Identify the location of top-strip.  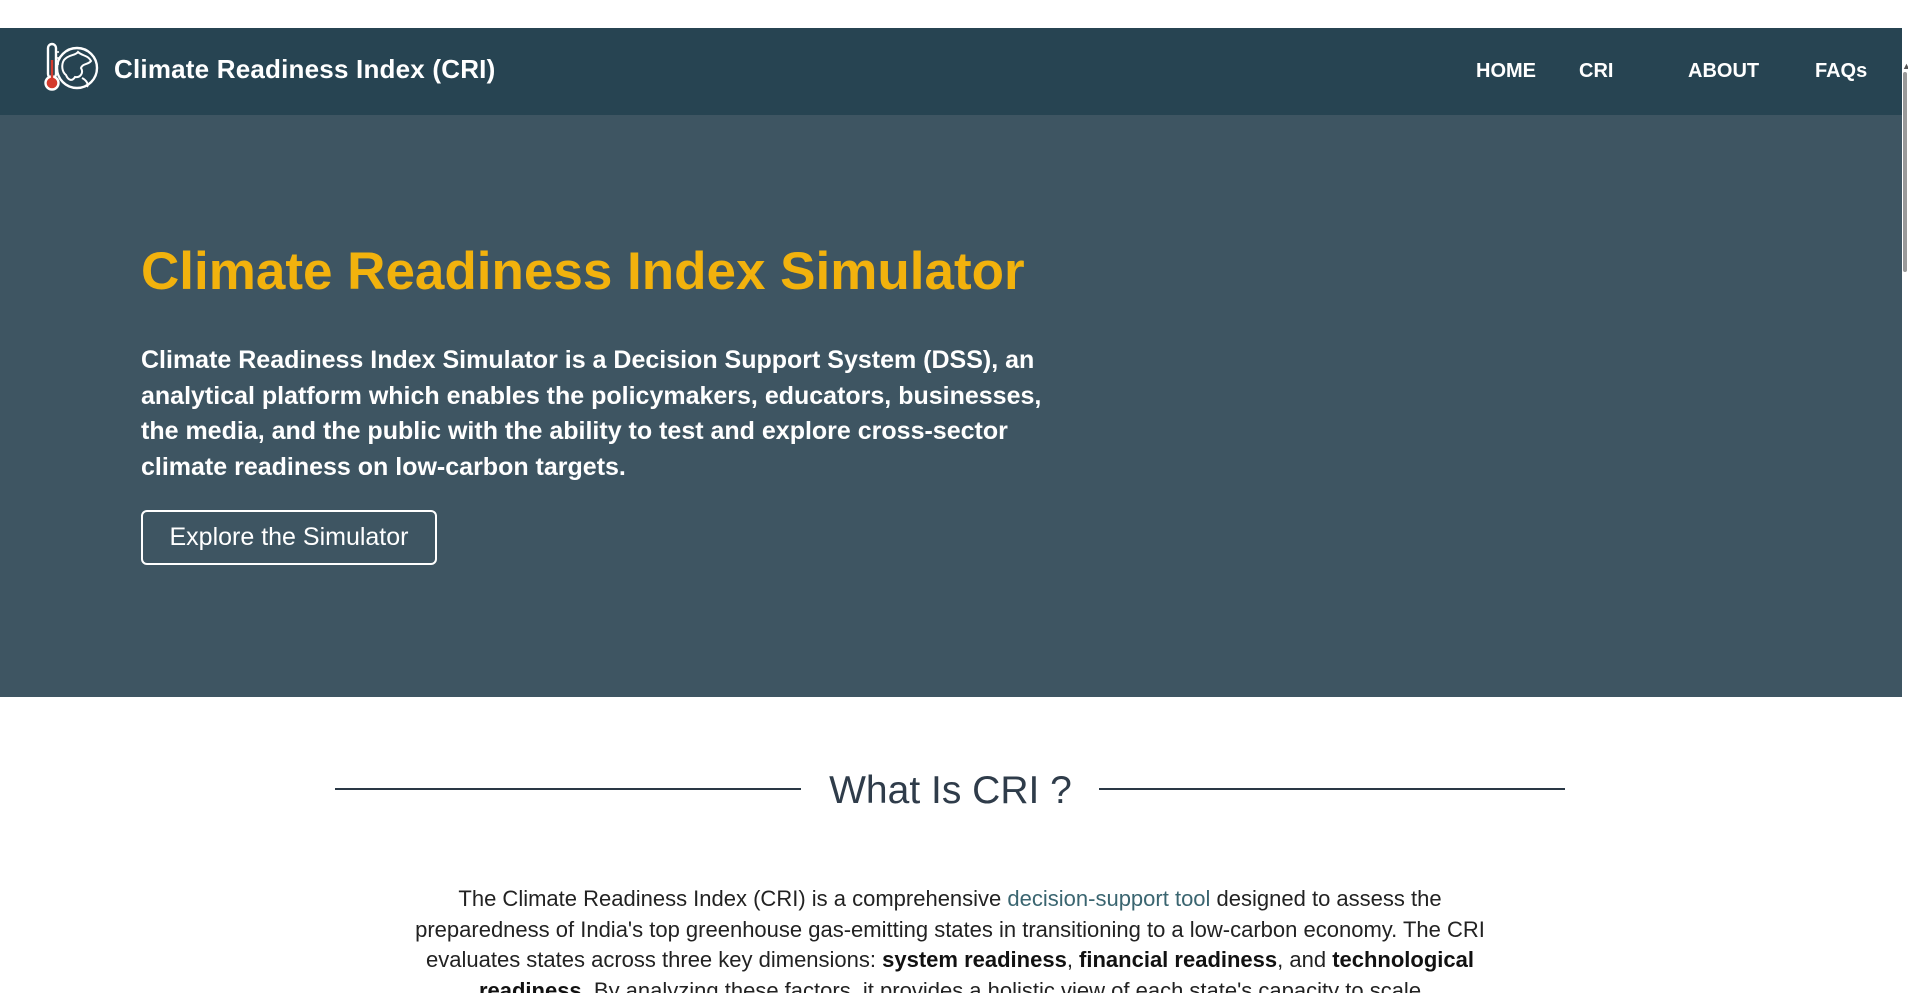
(951, 14).